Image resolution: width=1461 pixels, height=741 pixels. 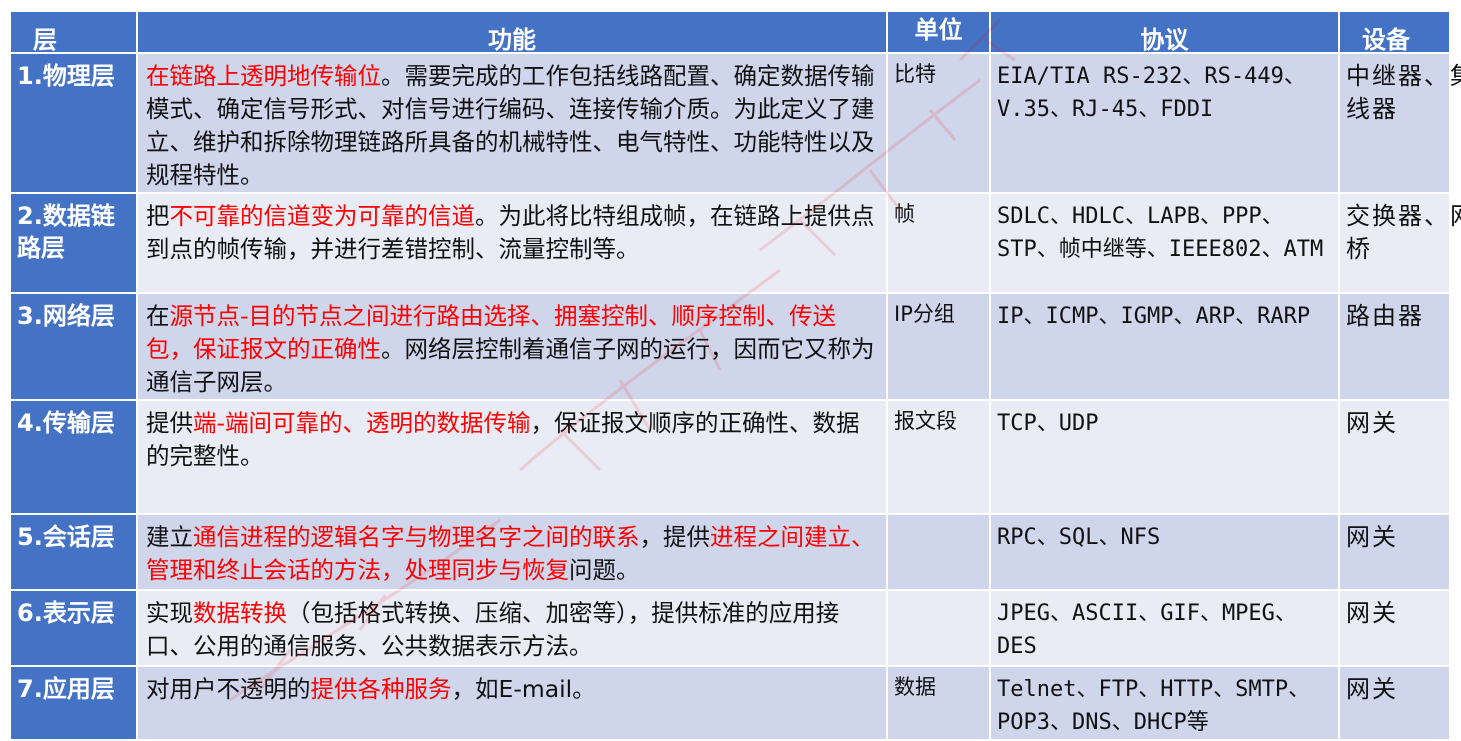 I want to click on layer-protocols: RPC、SQL、NFS, so click(x=1164, y=552).